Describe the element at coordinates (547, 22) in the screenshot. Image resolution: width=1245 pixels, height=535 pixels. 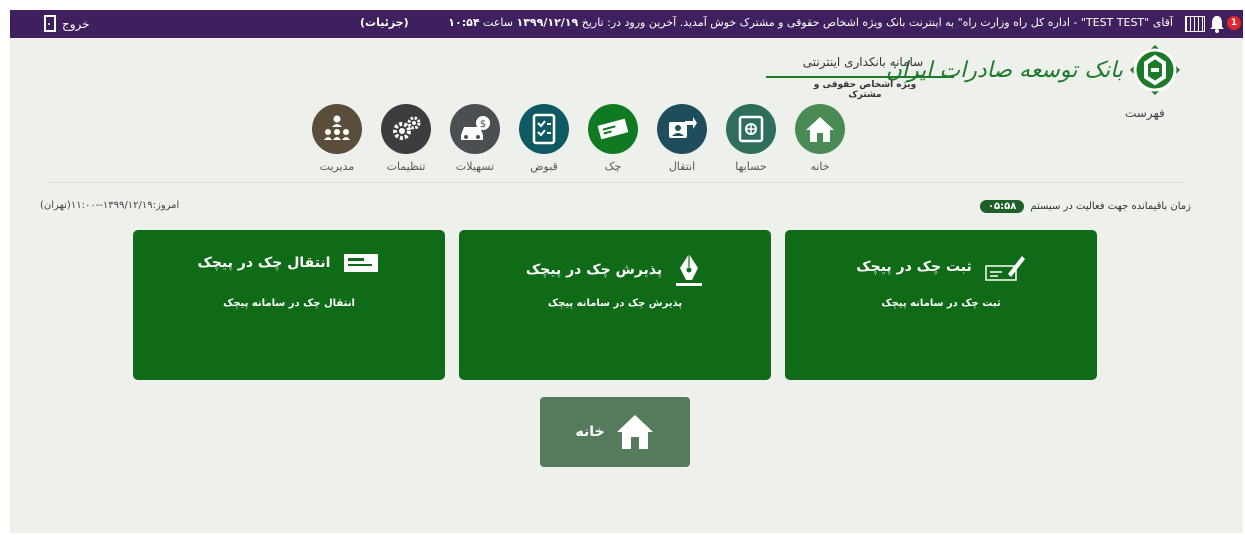
I see `last-login-date: ۱۳۹۹/۱۲/۱۹` at that location.